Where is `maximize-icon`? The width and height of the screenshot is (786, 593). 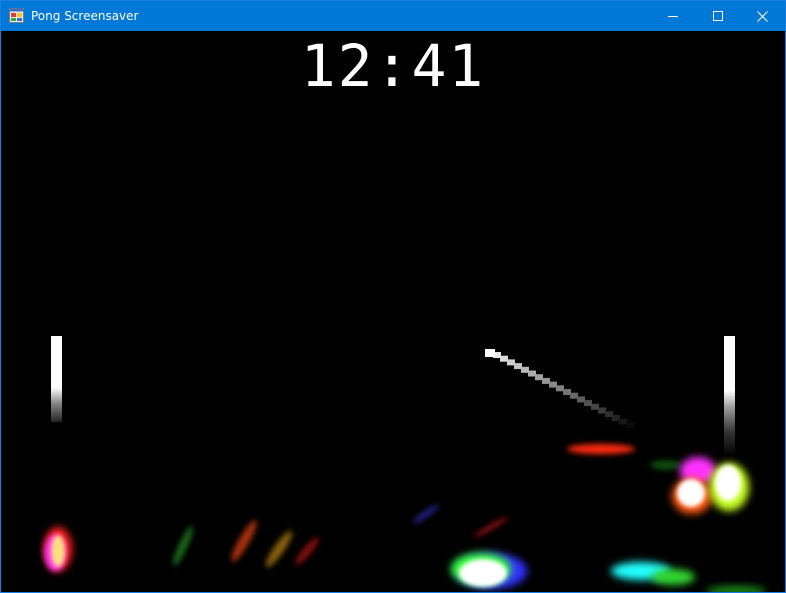 maximize-icon is located at coordinates (717, 16).